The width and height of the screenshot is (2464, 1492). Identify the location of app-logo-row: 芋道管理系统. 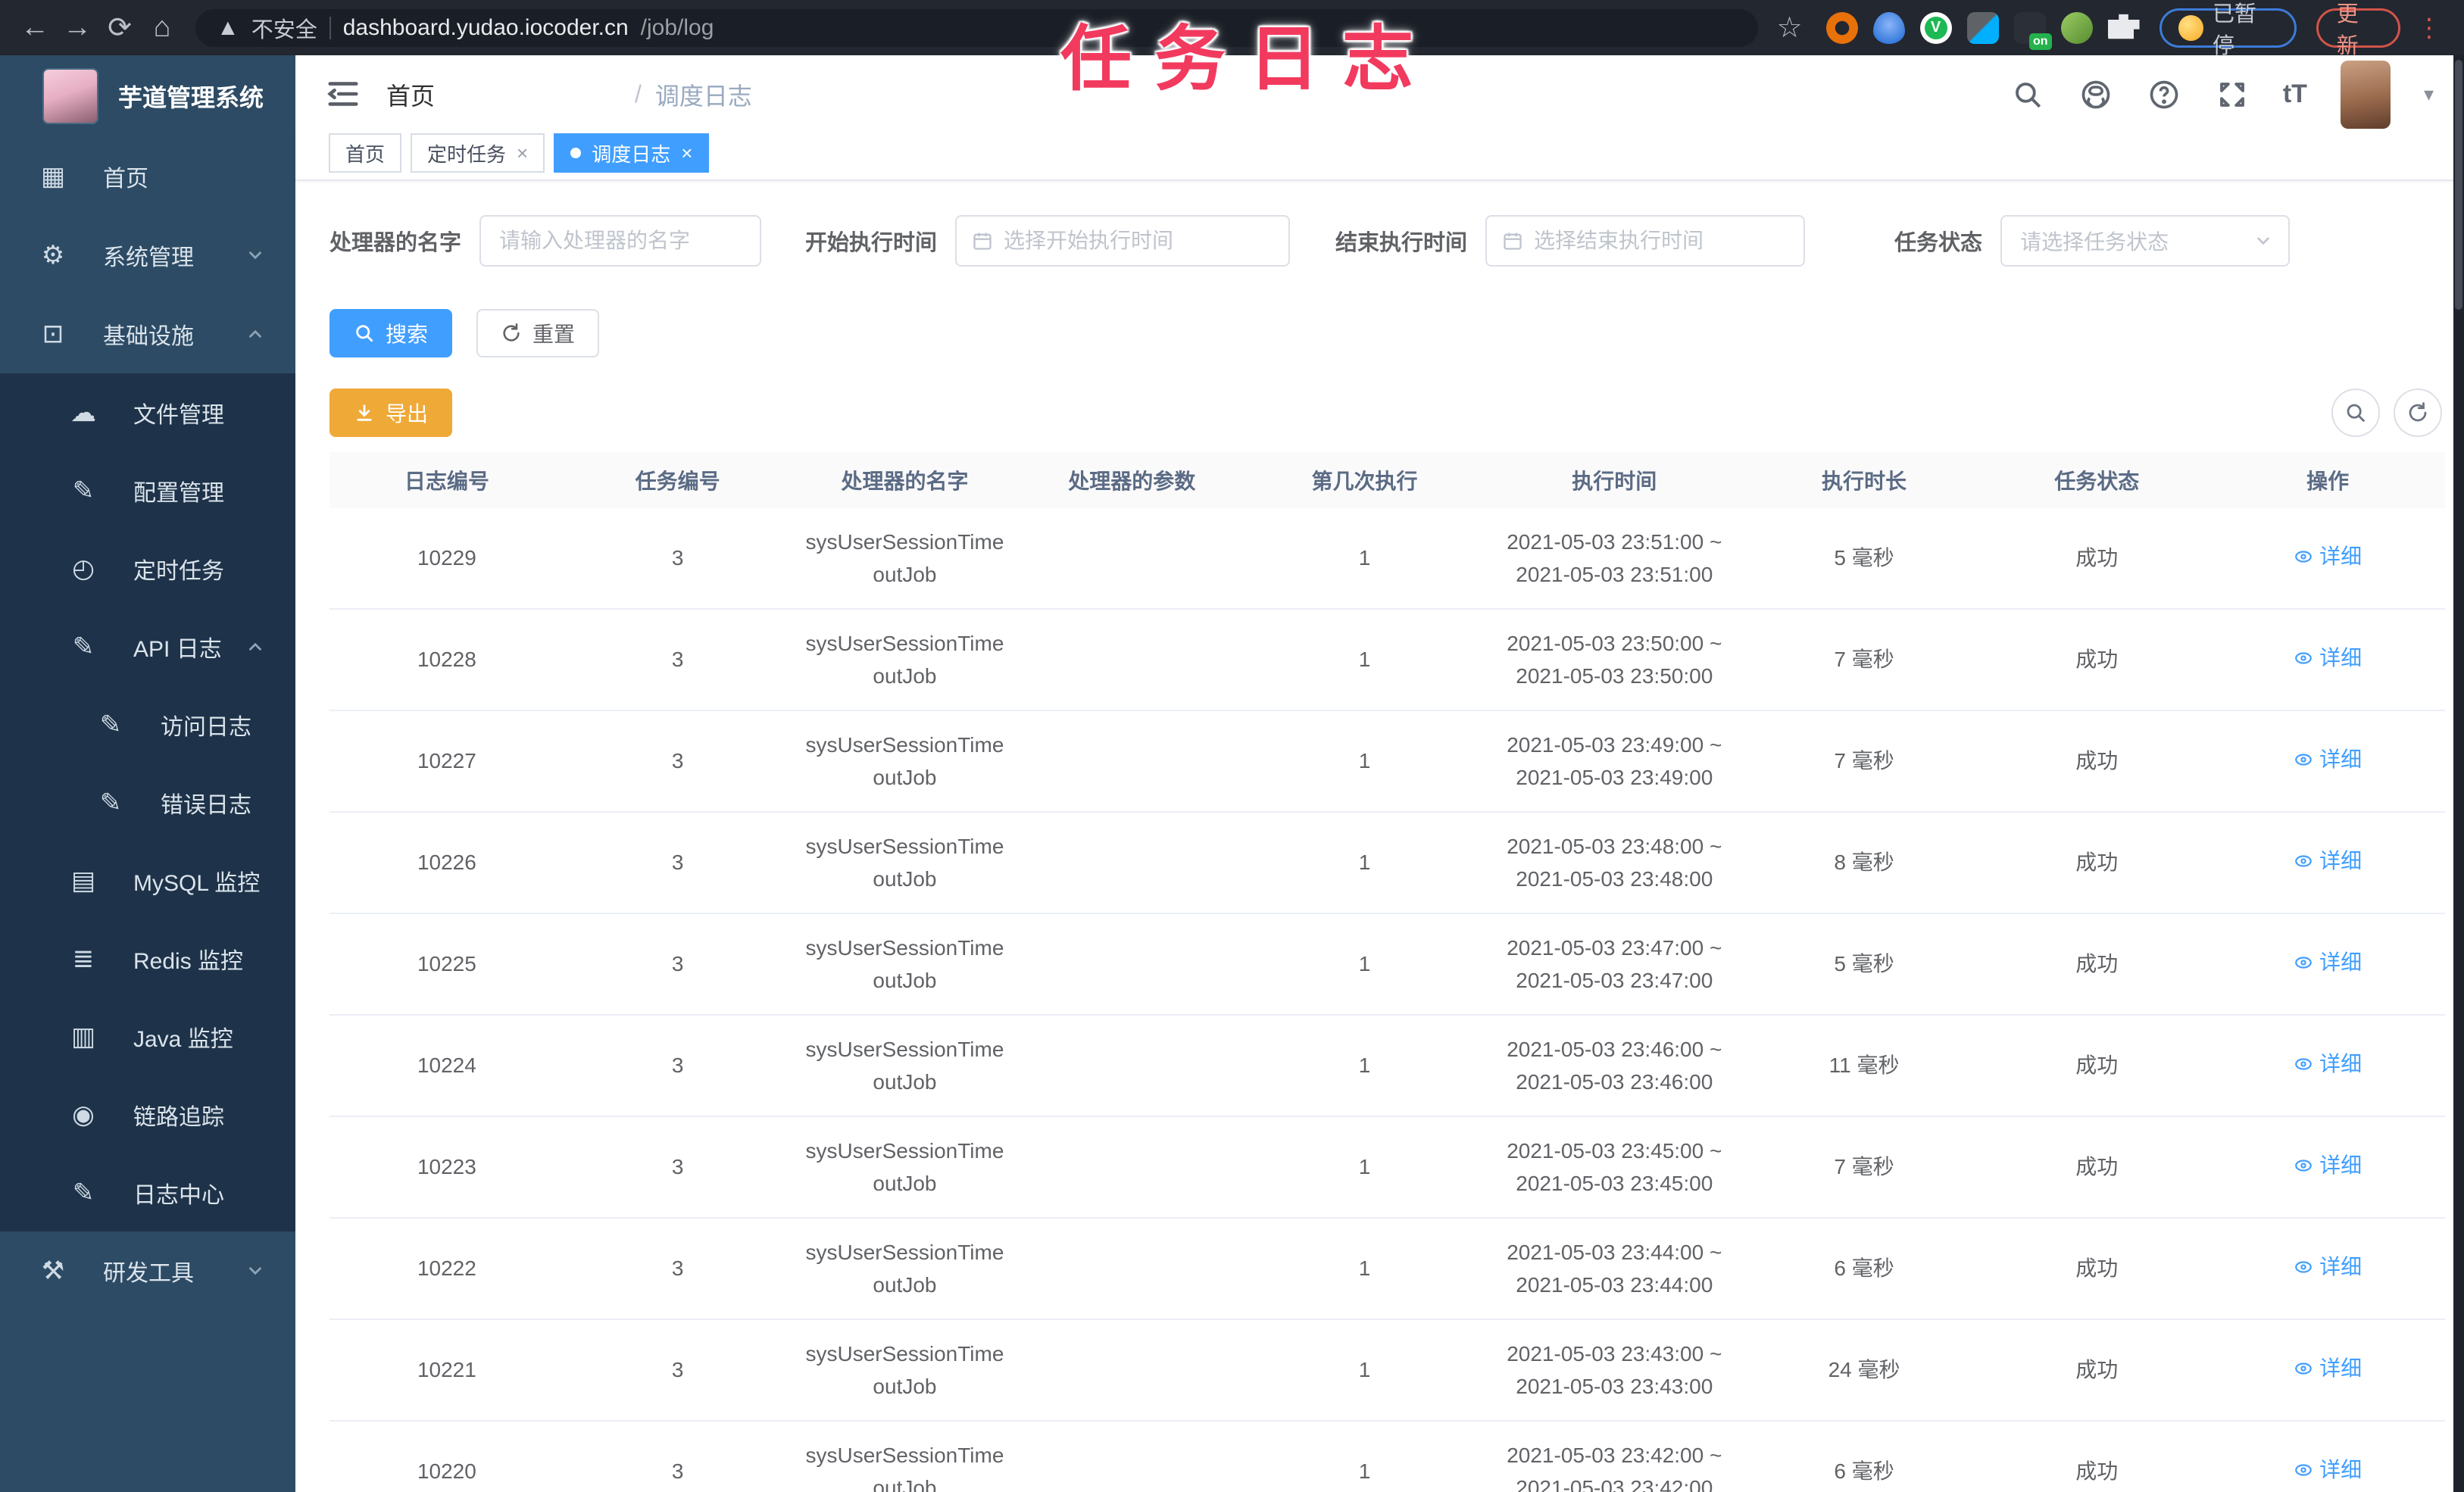
(147, 96).